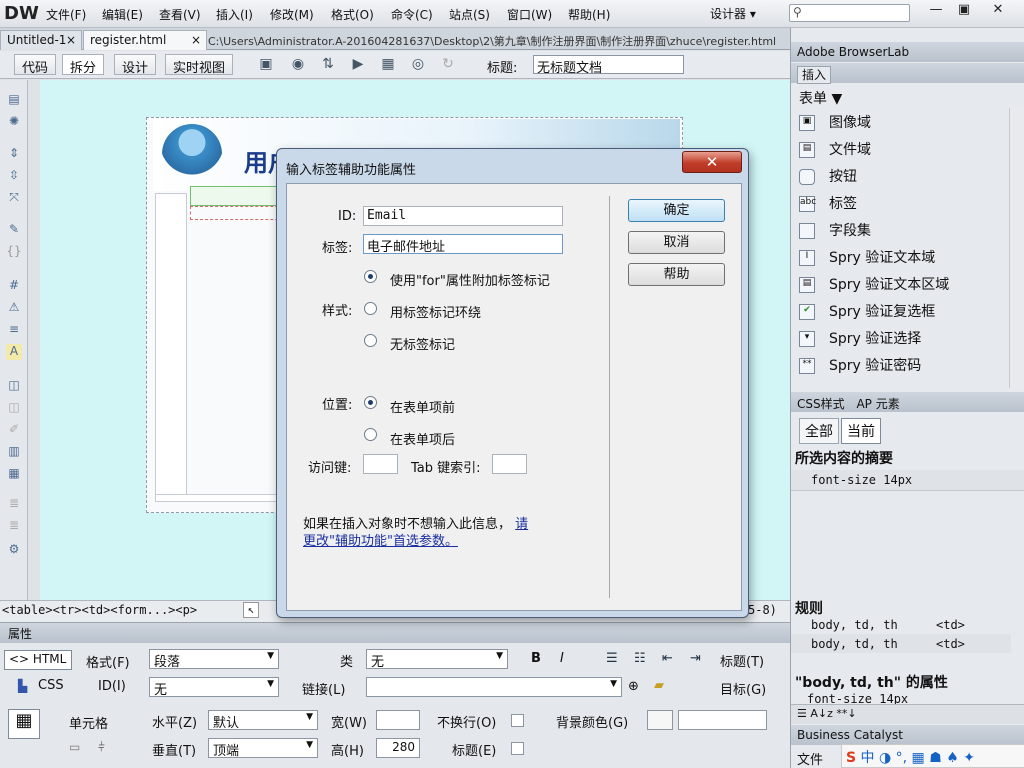 The height and width of the screenshot is (768, 1024). Describe the element at coordinates (14, 230) in the screenshot. I see `highlight-icon: ✎` at that location.